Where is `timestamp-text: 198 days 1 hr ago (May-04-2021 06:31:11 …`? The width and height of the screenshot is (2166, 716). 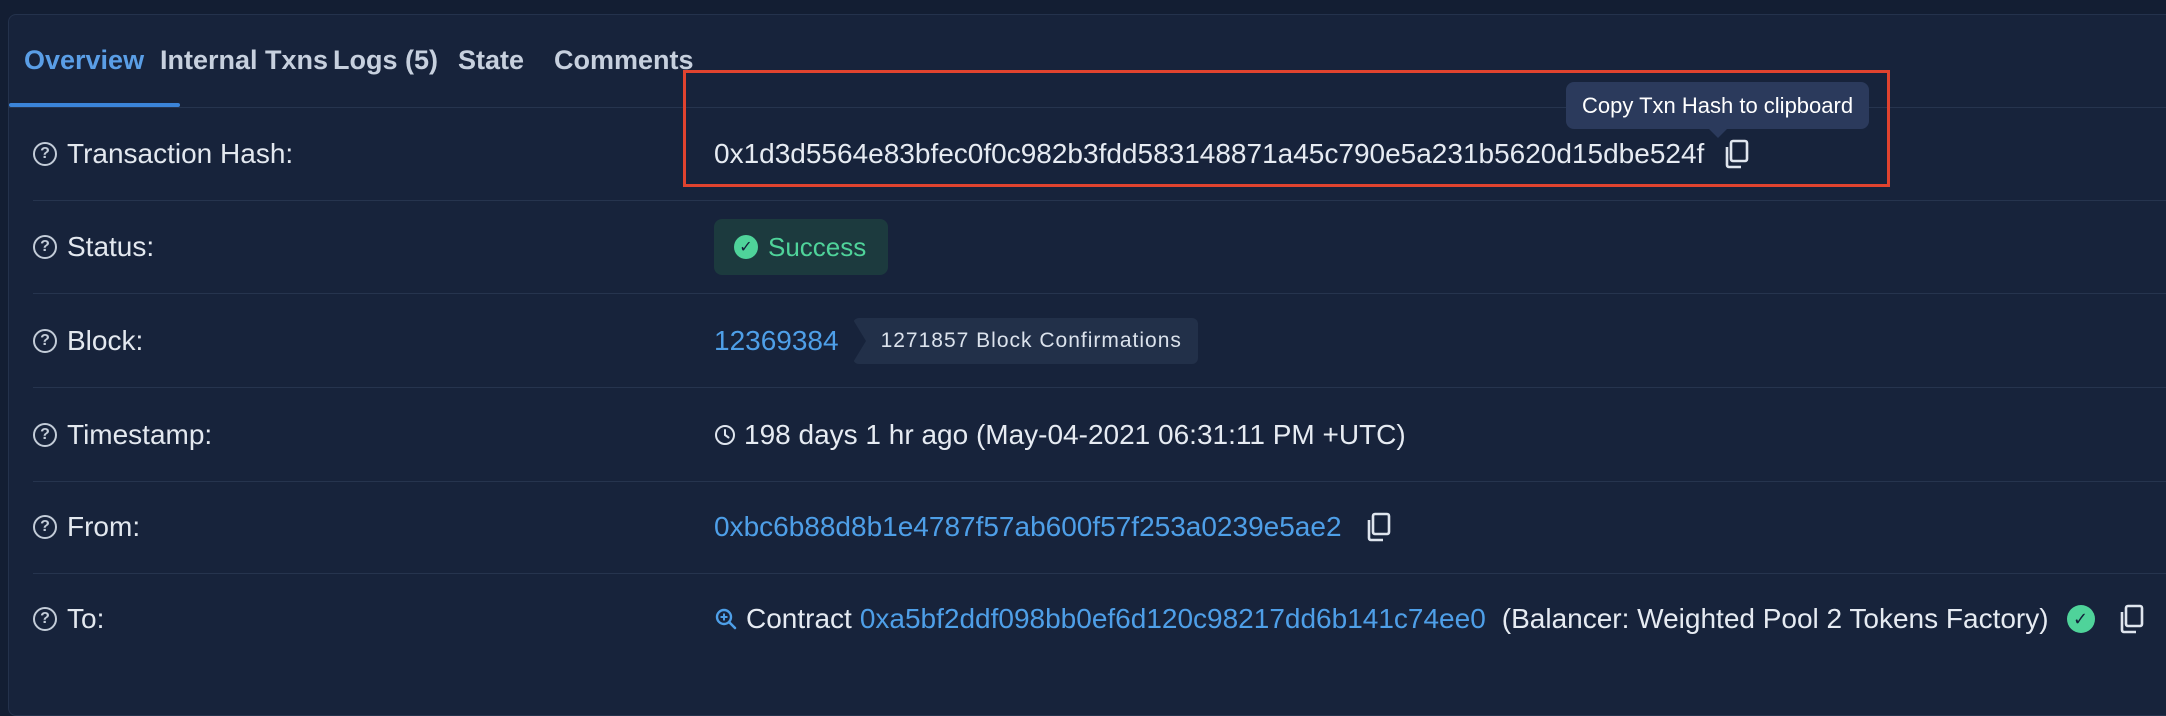
timestamp-text: 198 days 1 hr ago (May-04-2021 06:31:11 … is located at coordinates (1075, 434).